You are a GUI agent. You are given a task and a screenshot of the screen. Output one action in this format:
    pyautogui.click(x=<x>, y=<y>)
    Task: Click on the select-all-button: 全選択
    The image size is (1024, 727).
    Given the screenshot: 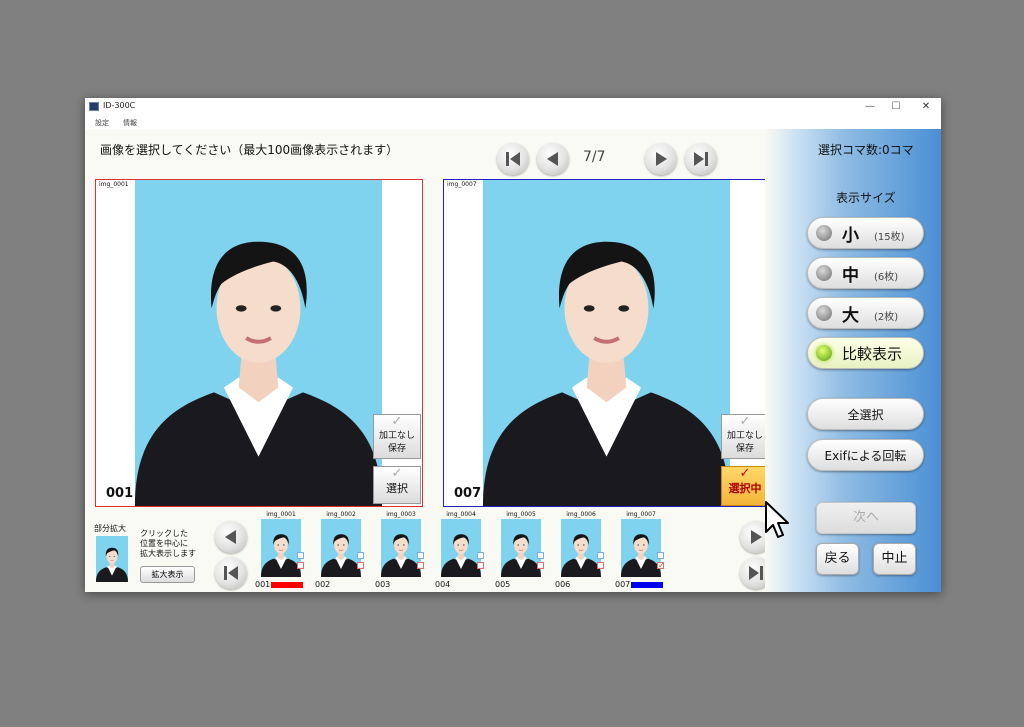 What is the action you would take?
    pyautogui.click(x=865, y=414)
    